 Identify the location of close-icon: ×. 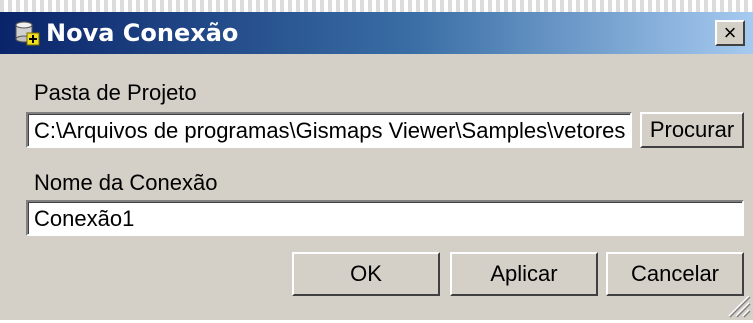
(730, 32).